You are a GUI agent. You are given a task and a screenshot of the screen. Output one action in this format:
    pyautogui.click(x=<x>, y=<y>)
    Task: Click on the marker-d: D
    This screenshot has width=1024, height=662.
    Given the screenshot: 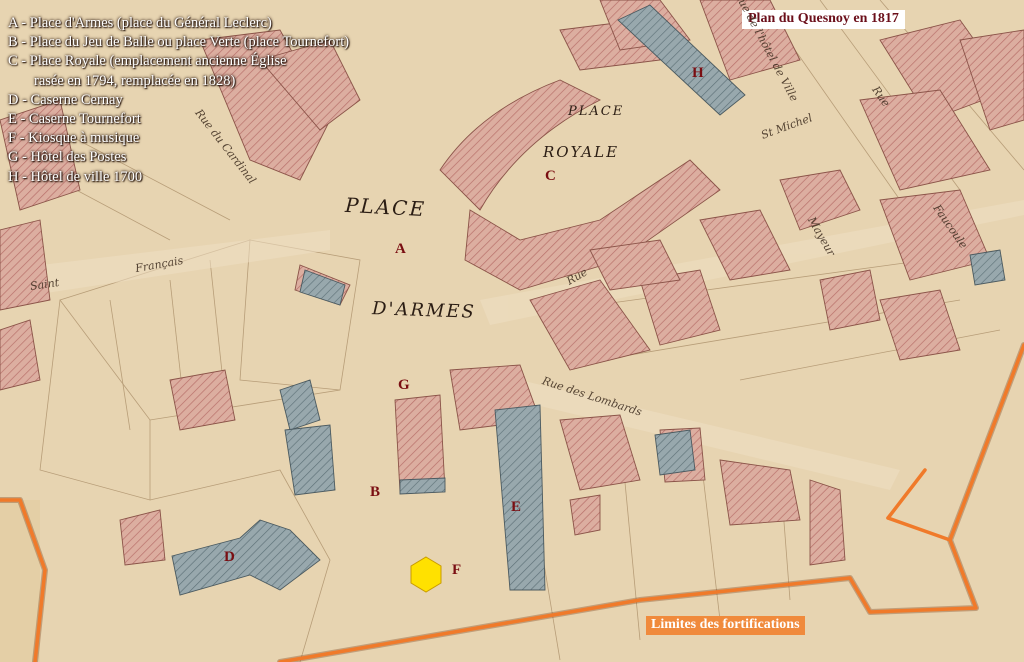 What is the action you would take?
    pyautogui.click(x=229, y=557)
    